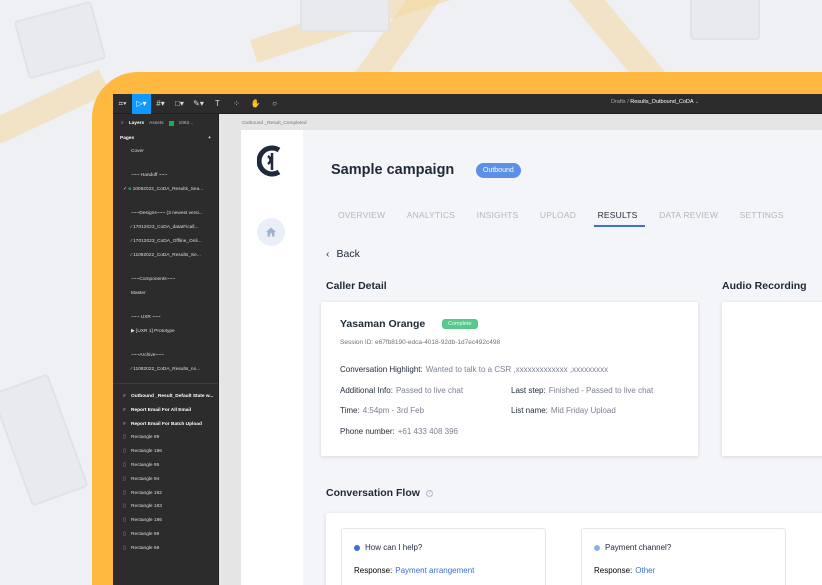  I want to click on list-name: List name: Mid Friday Upload, so click(563, 410).